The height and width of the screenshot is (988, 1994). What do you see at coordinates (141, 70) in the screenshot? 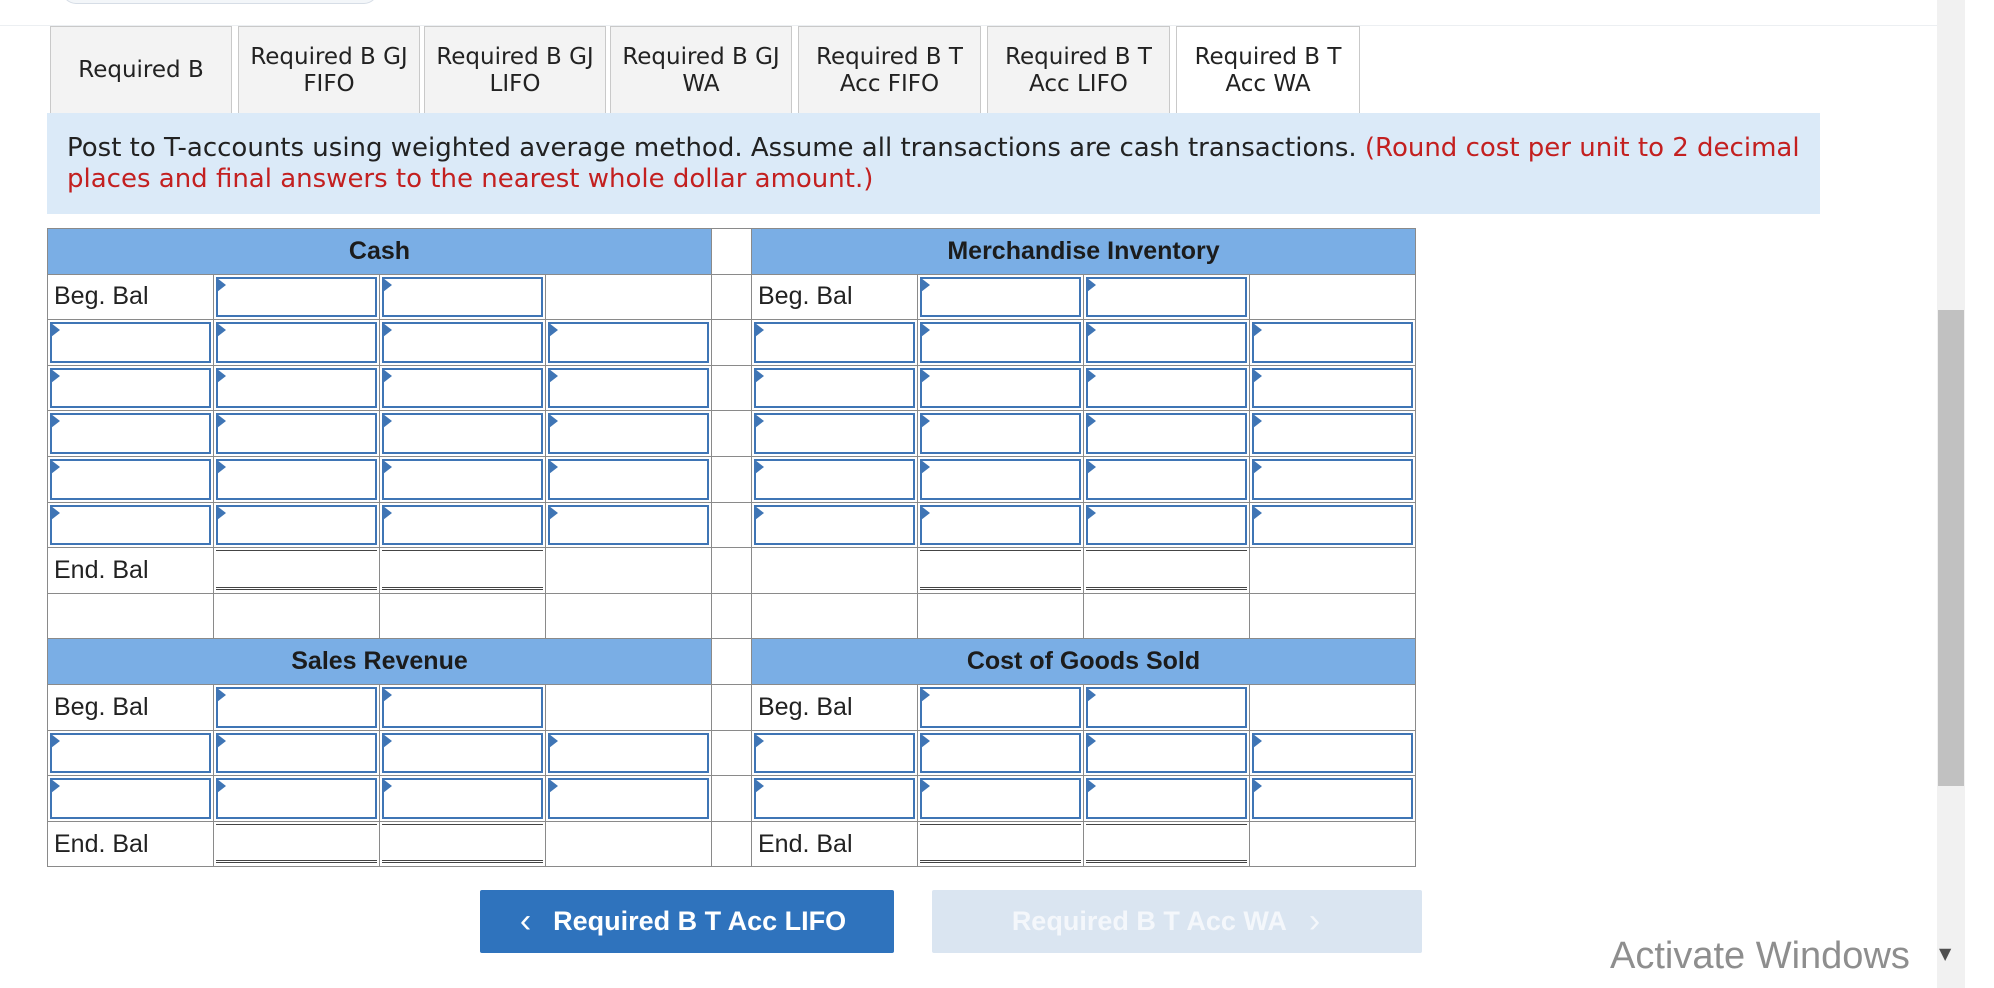
I see `tab-required-b: Required B` at bounding box center [141, 70].